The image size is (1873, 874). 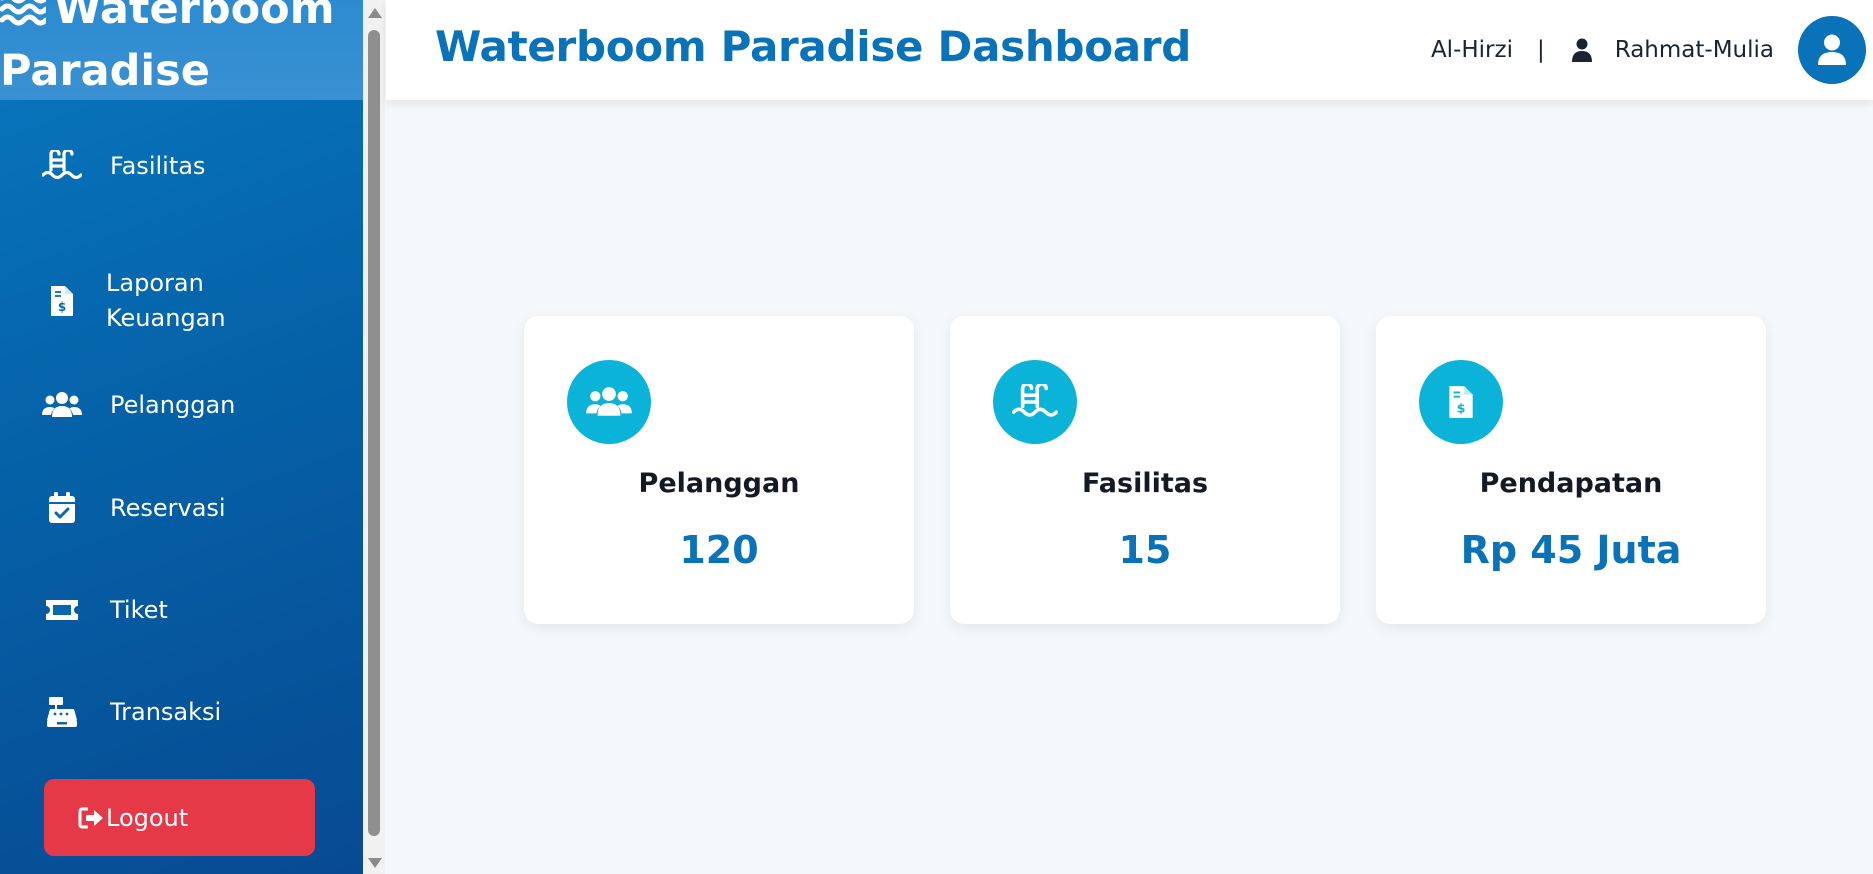 What do you see at coordinates (166, 300) in the screenshot?
I see `sidebar-item-label: Laporan Keuangan` at bounding box center [166, 300].